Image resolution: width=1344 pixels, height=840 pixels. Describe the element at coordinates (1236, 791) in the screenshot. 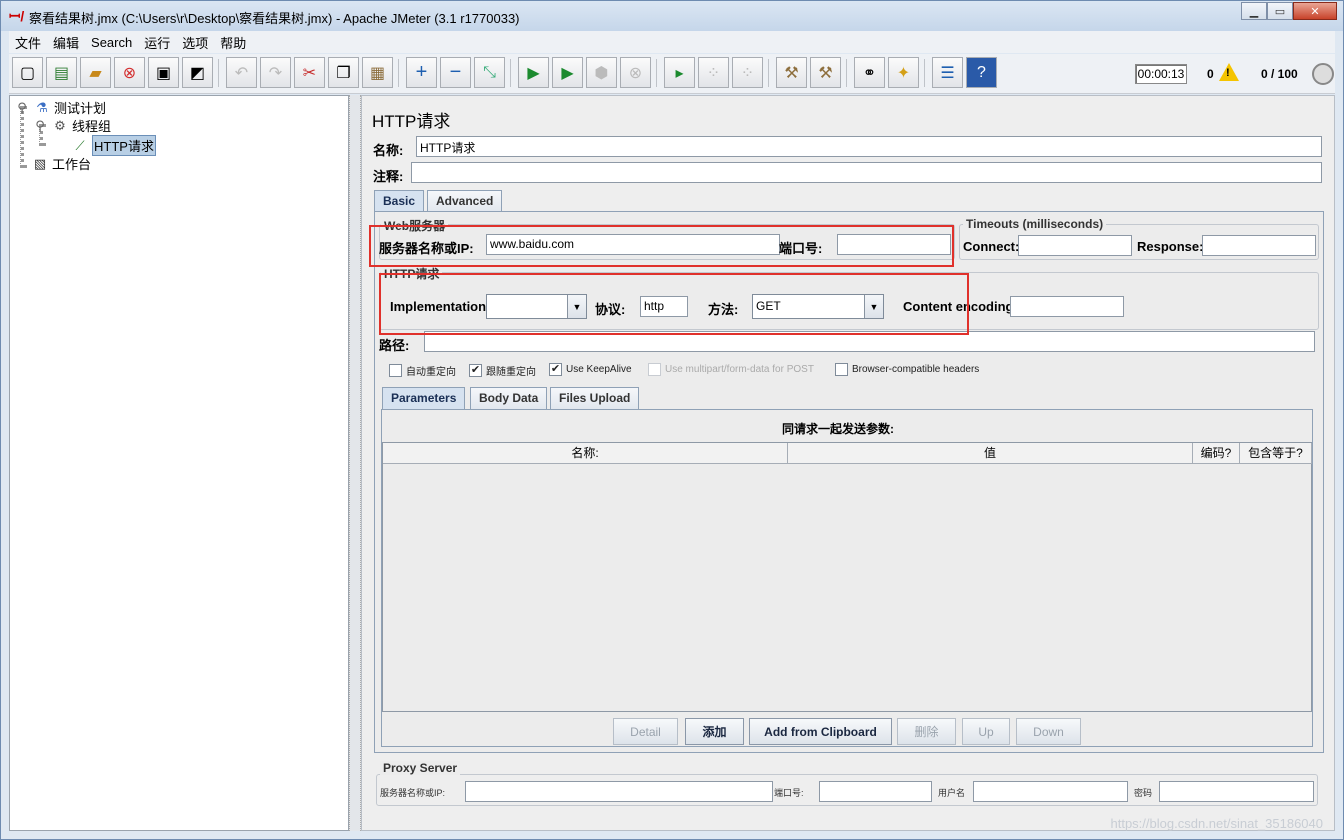

I see `proxy-password-input` at that location.